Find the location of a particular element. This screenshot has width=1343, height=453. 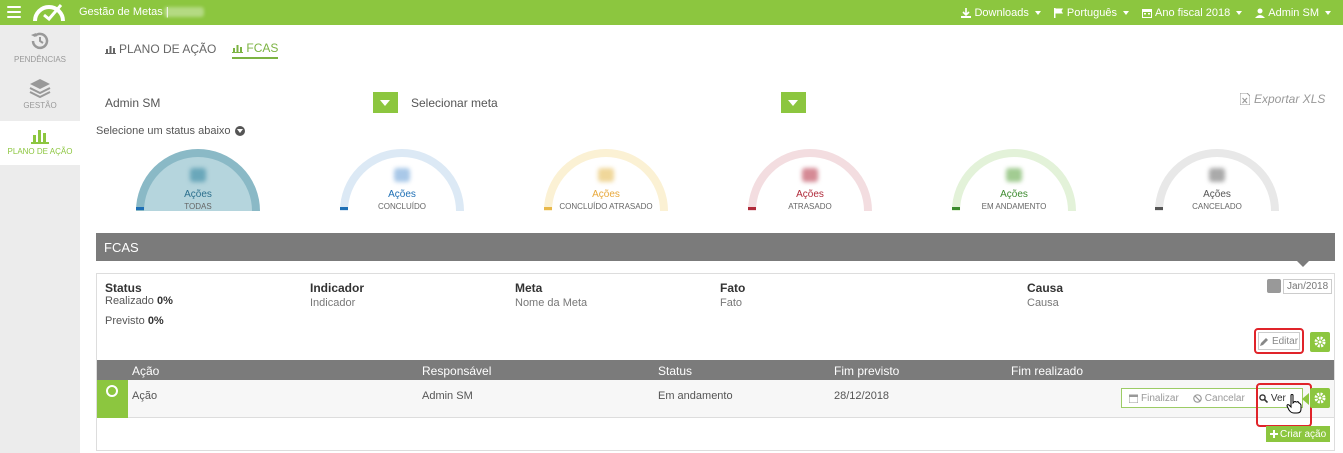

col-header: Fato is located at coordinates (733, 288).